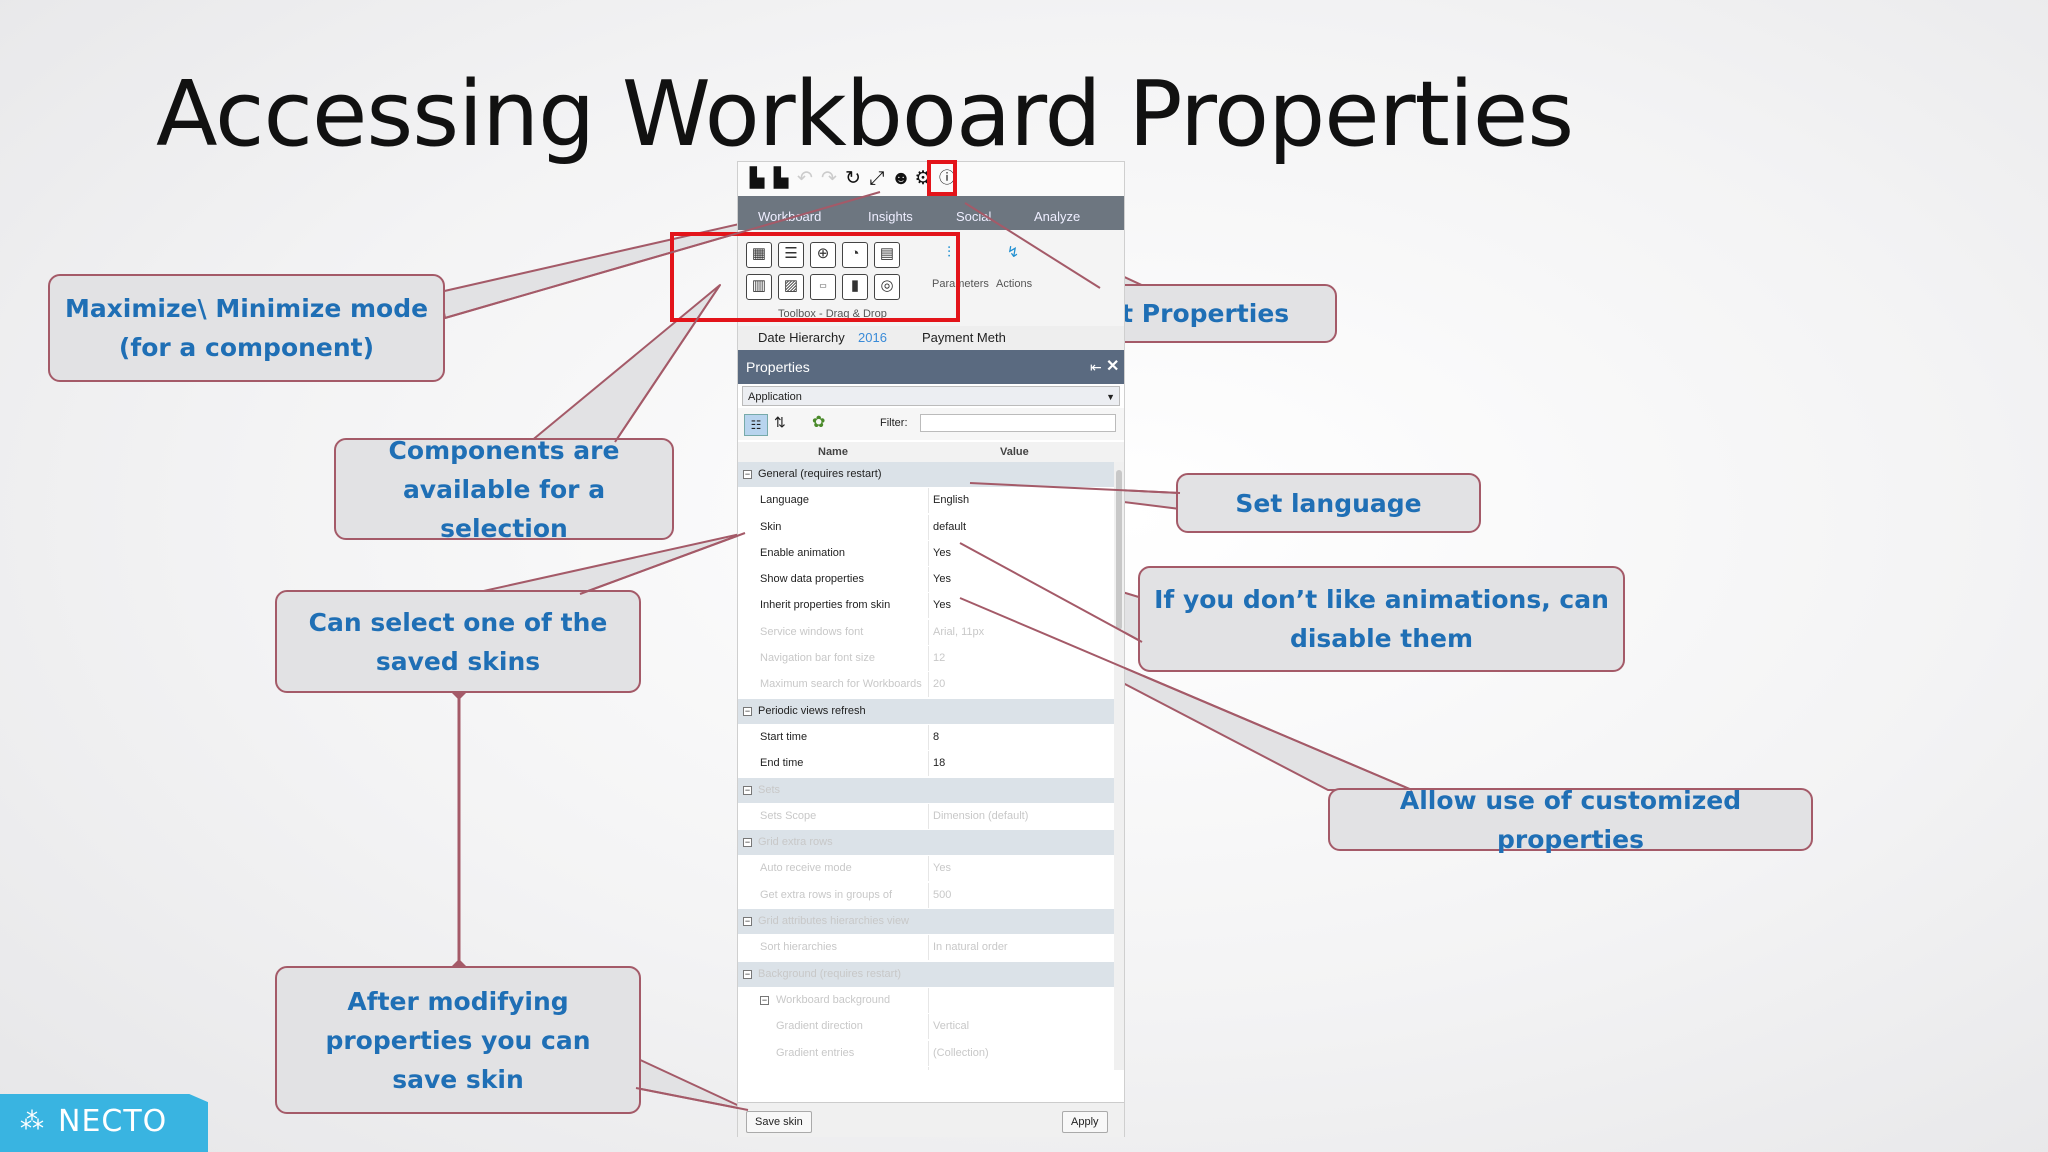 Image resolution: width=2048 pixels, height=1152 pixels. What do you see at coordinates (784, 736) in the screenshot?
I see `property-name: Start time` at bounding box center [784, 736].